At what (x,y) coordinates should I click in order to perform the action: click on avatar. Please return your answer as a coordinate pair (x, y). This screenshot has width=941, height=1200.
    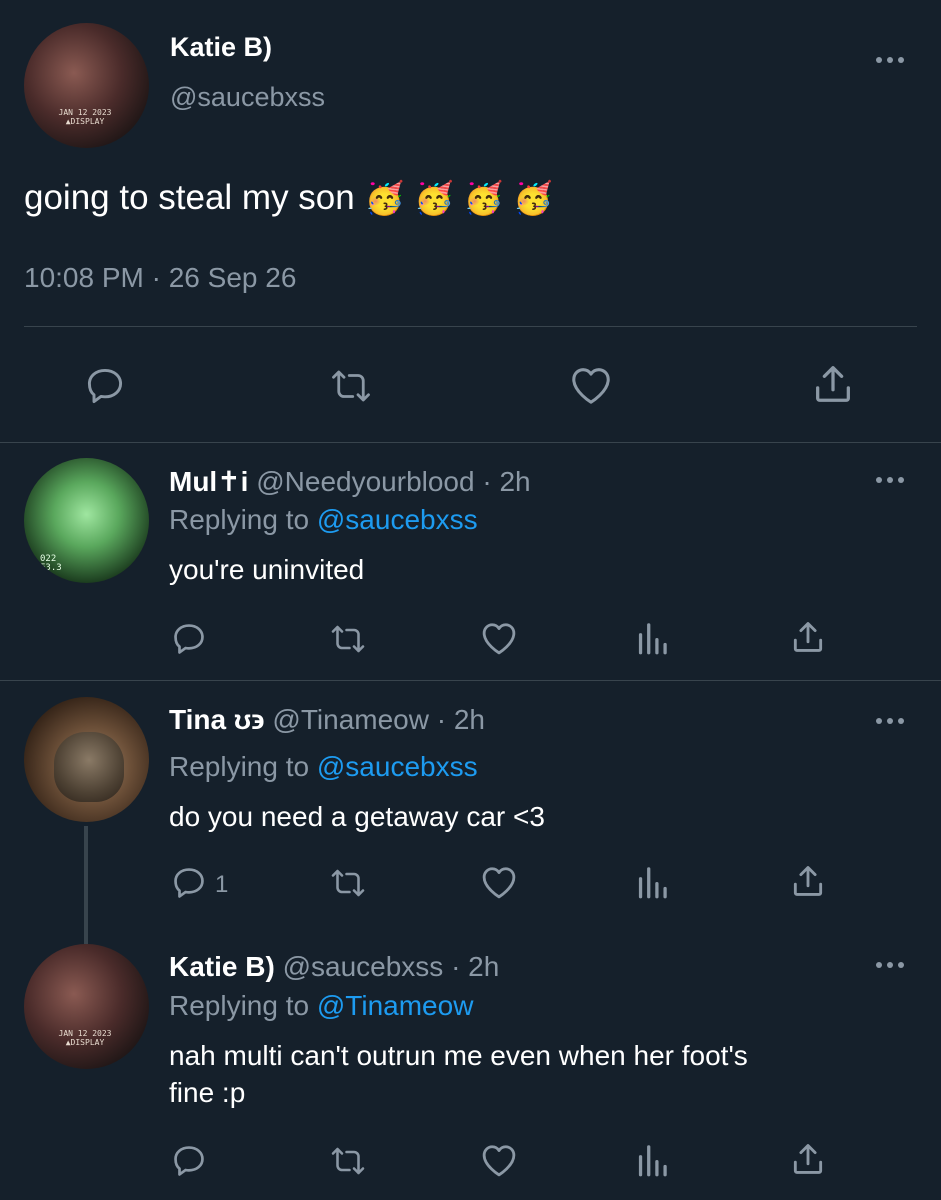
    Looking at the image, I should click on (86, 759).